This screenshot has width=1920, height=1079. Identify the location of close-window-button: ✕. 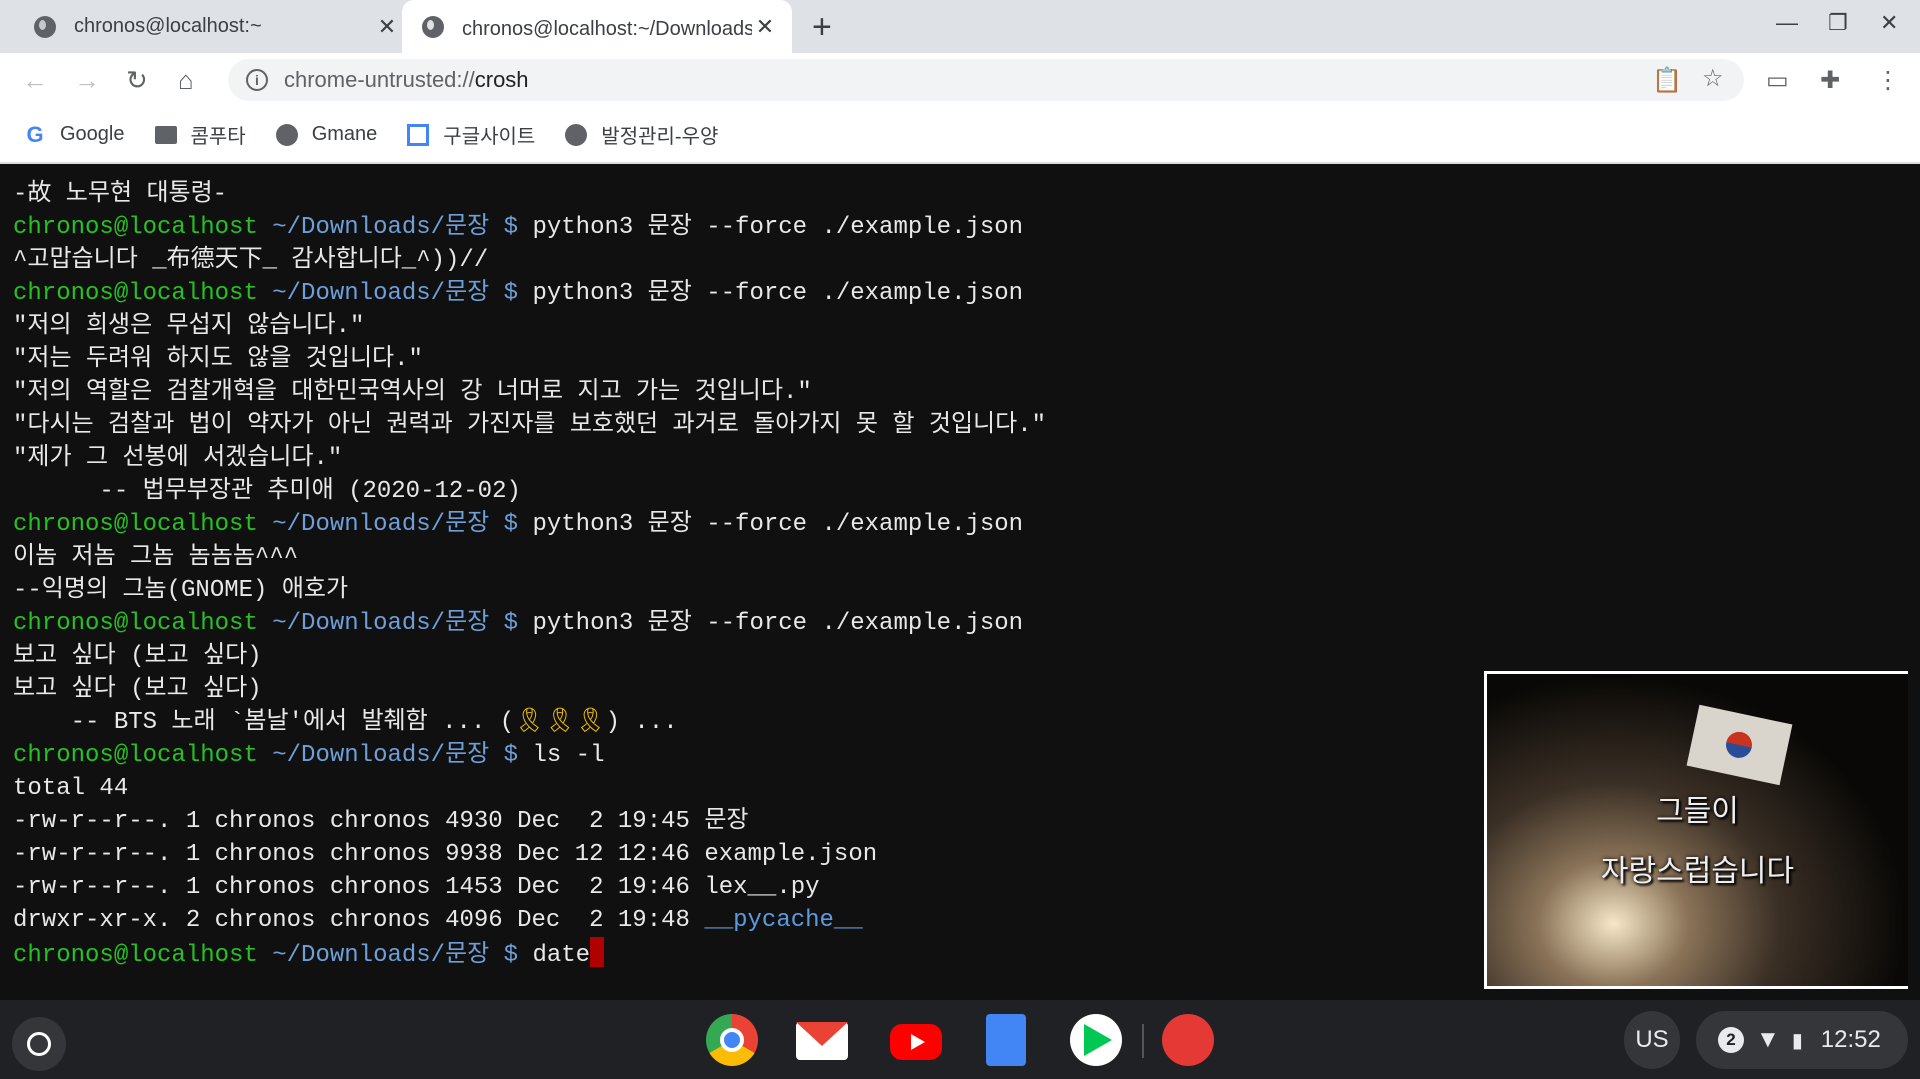
(1889, 23).